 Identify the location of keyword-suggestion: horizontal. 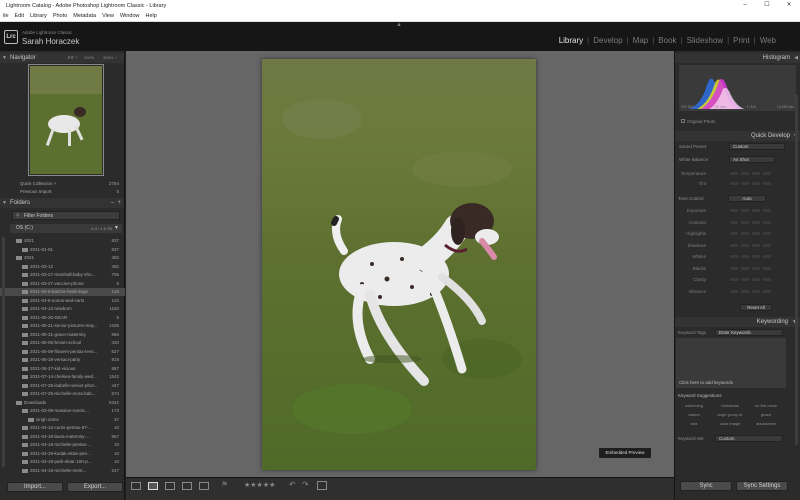
(730, 405).